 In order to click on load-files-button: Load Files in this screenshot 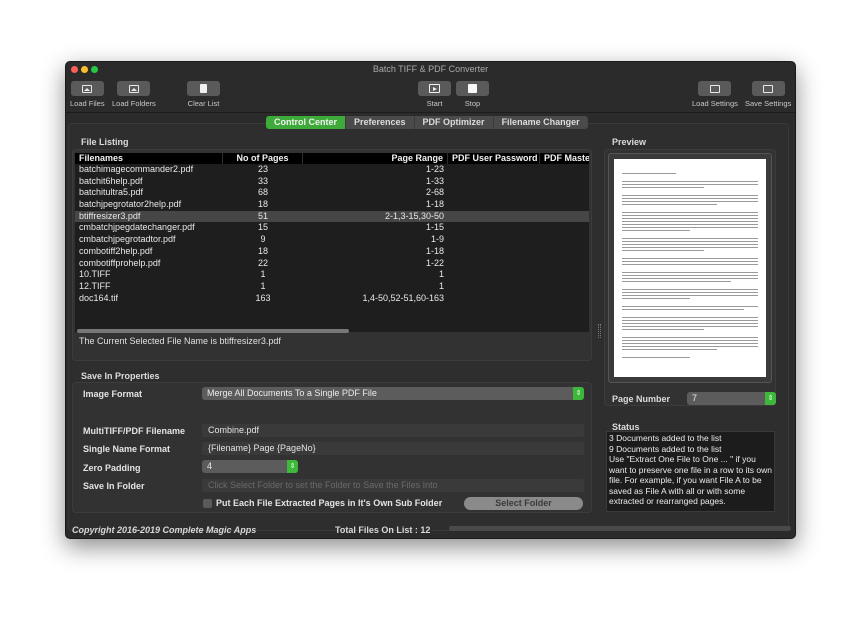, I will do `click(87, 94)`.